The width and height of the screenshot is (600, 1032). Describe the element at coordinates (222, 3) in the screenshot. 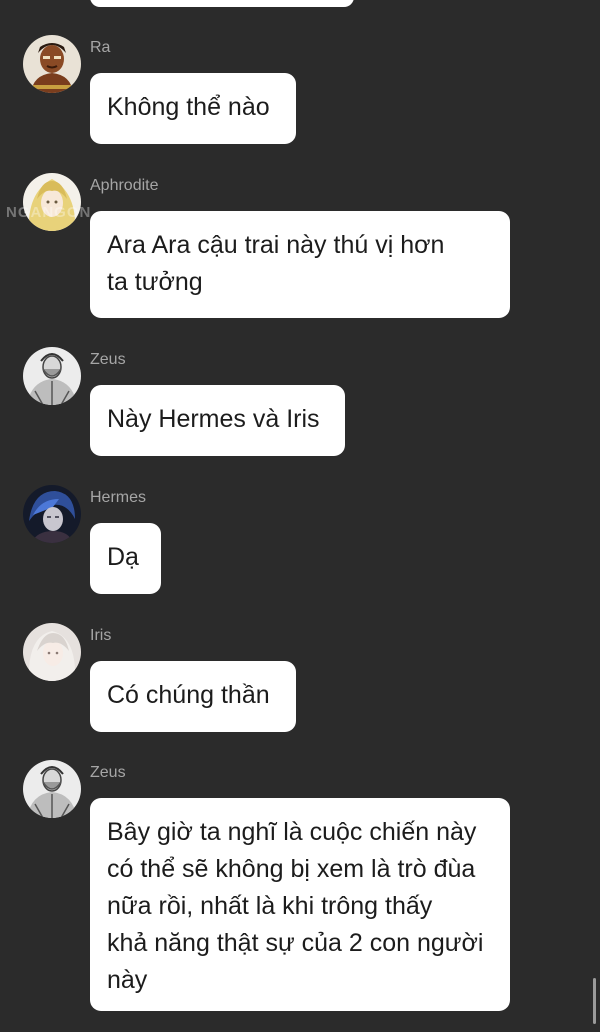

I see `previous-message-bubble` at that location.